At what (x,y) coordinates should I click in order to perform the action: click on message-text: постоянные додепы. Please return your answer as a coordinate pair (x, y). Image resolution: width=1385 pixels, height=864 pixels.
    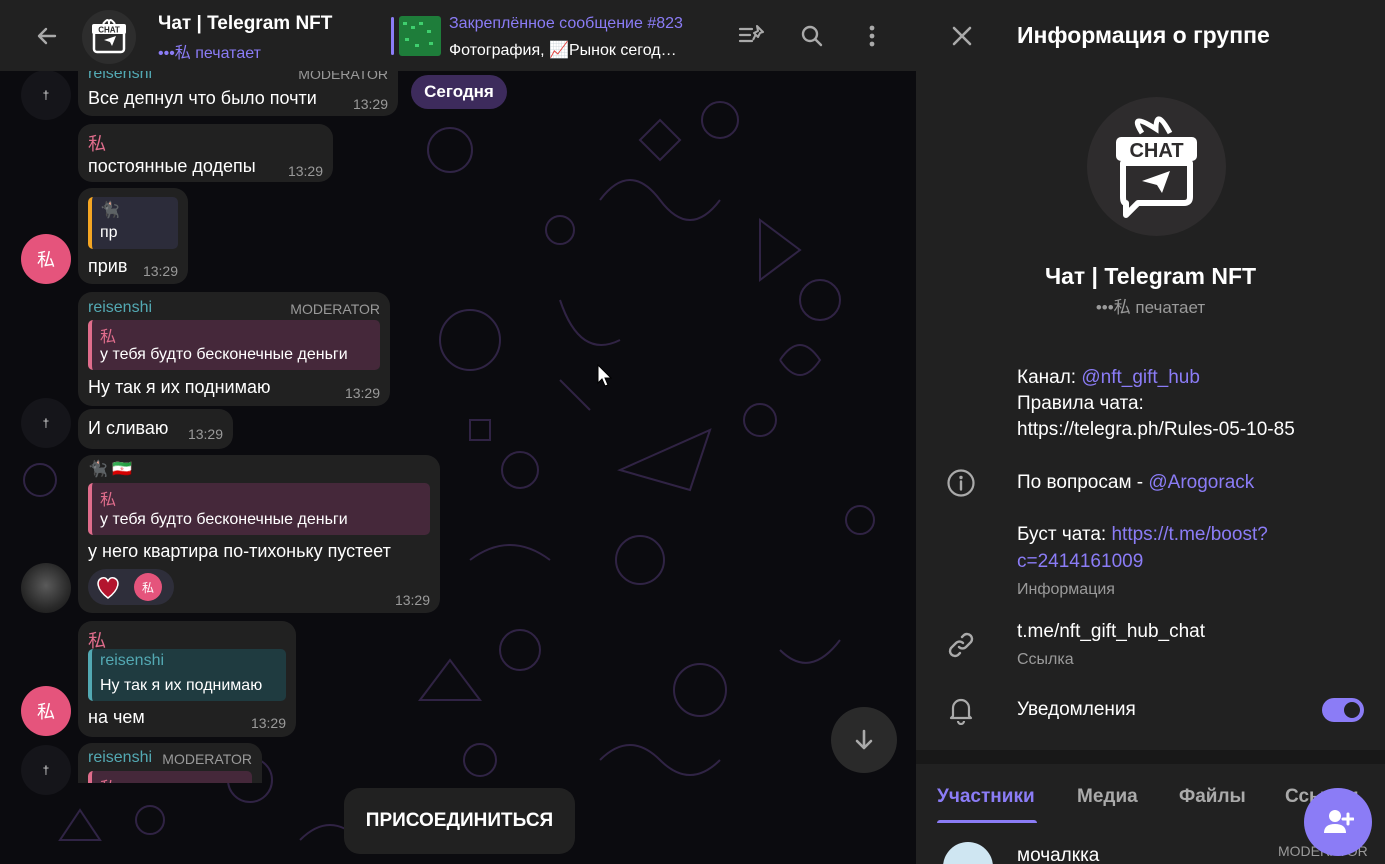
    Looking at the image, I should click on (172, 166).